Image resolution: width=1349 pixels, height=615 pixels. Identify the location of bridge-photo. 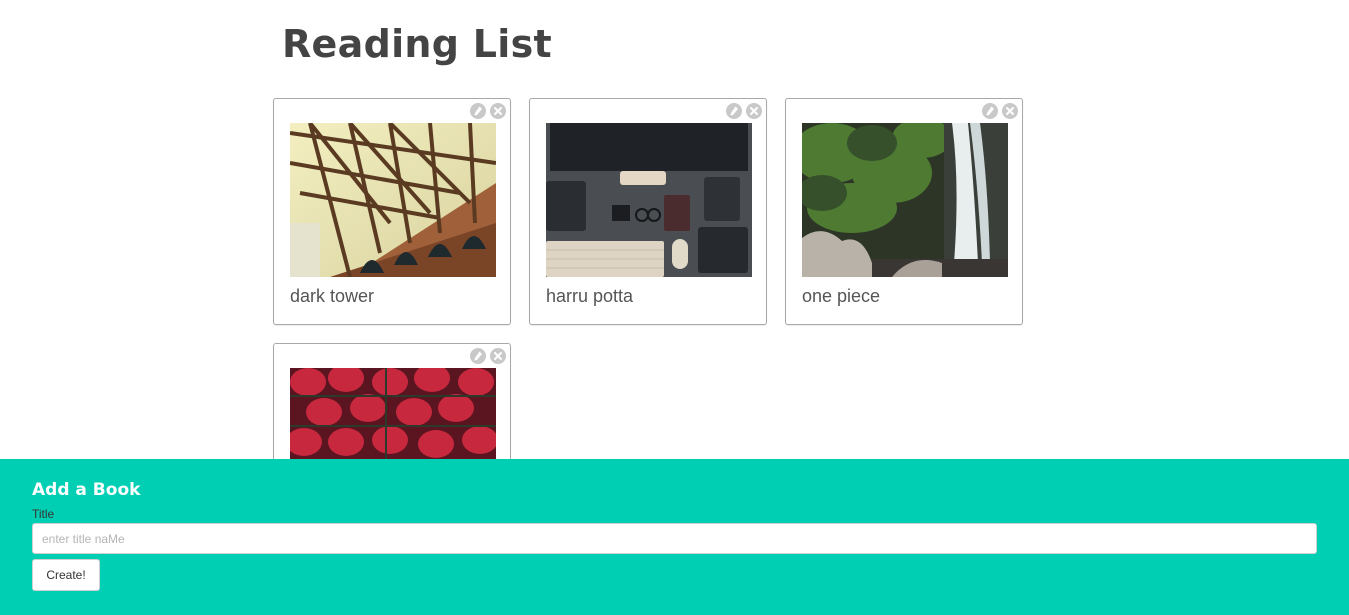
(393, 200).